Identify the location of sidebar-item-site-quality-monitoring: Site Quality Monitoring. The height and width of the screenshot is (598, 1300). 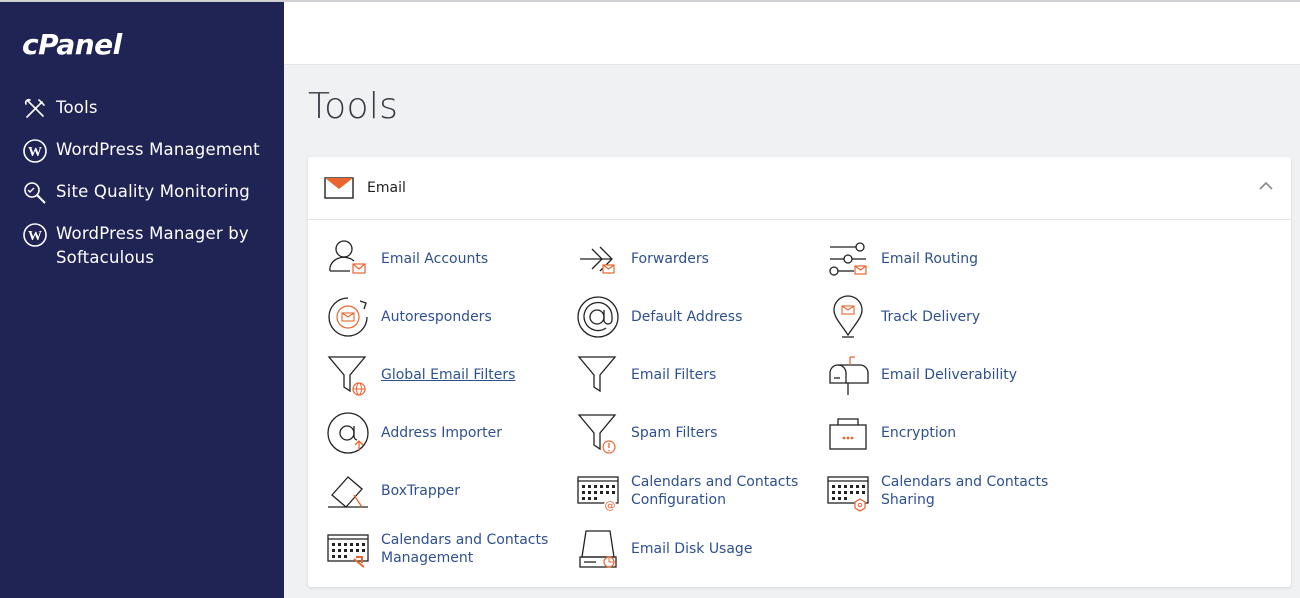
(147, 193).